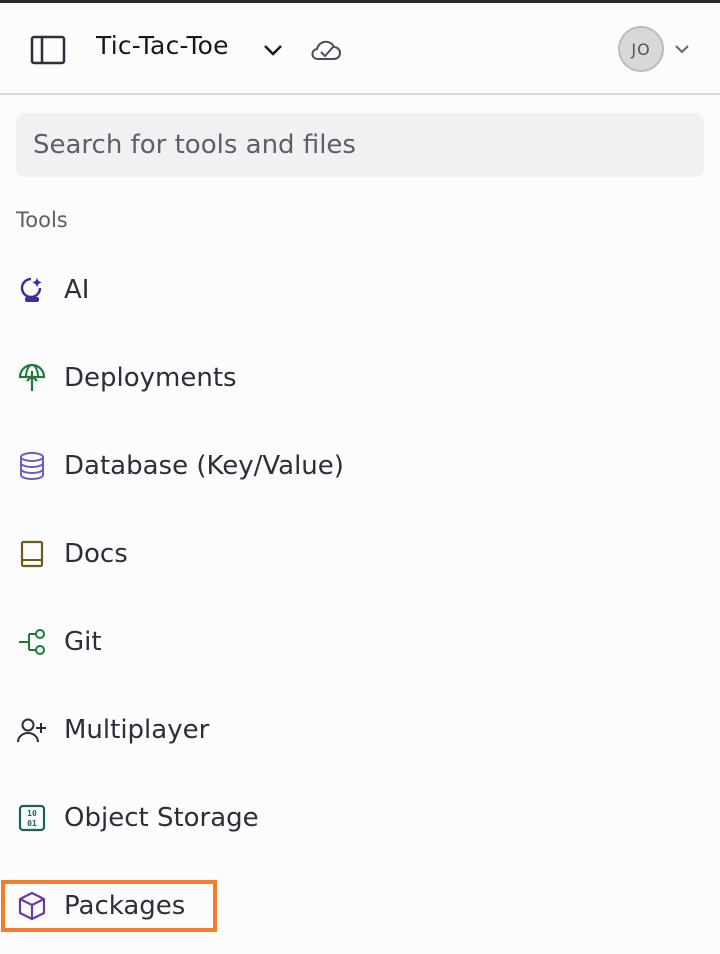 The image size is (720, 954). I want to click on tool-item-ai: AI, so click(360, 290).